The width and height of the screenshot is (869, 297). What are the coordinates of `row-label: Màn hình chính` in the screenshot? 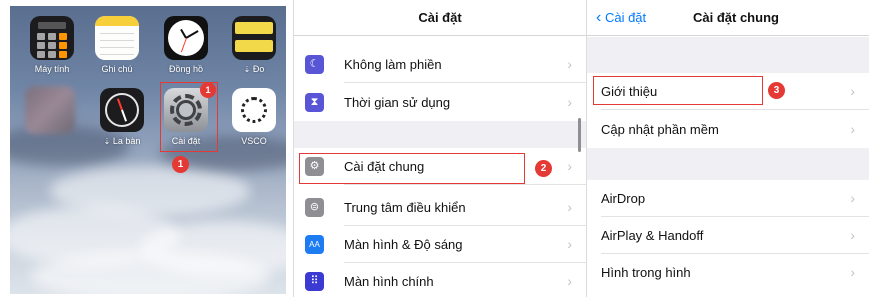 It's located at (389, 281).